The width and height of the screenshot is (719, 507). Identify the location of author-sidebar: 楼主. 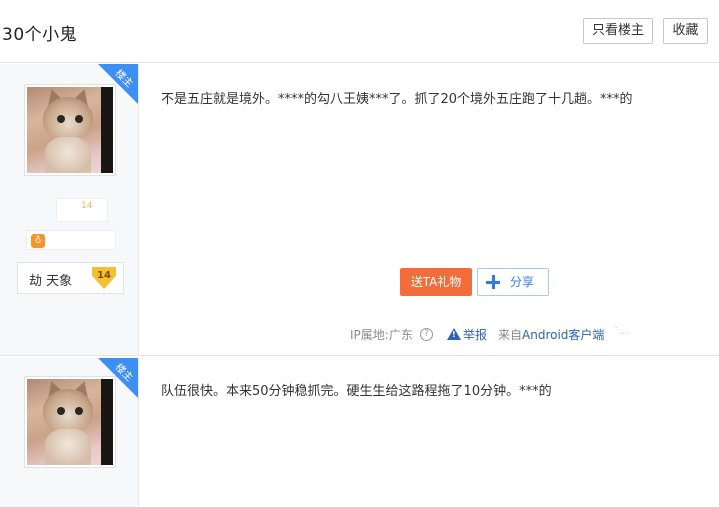
(69, 432).